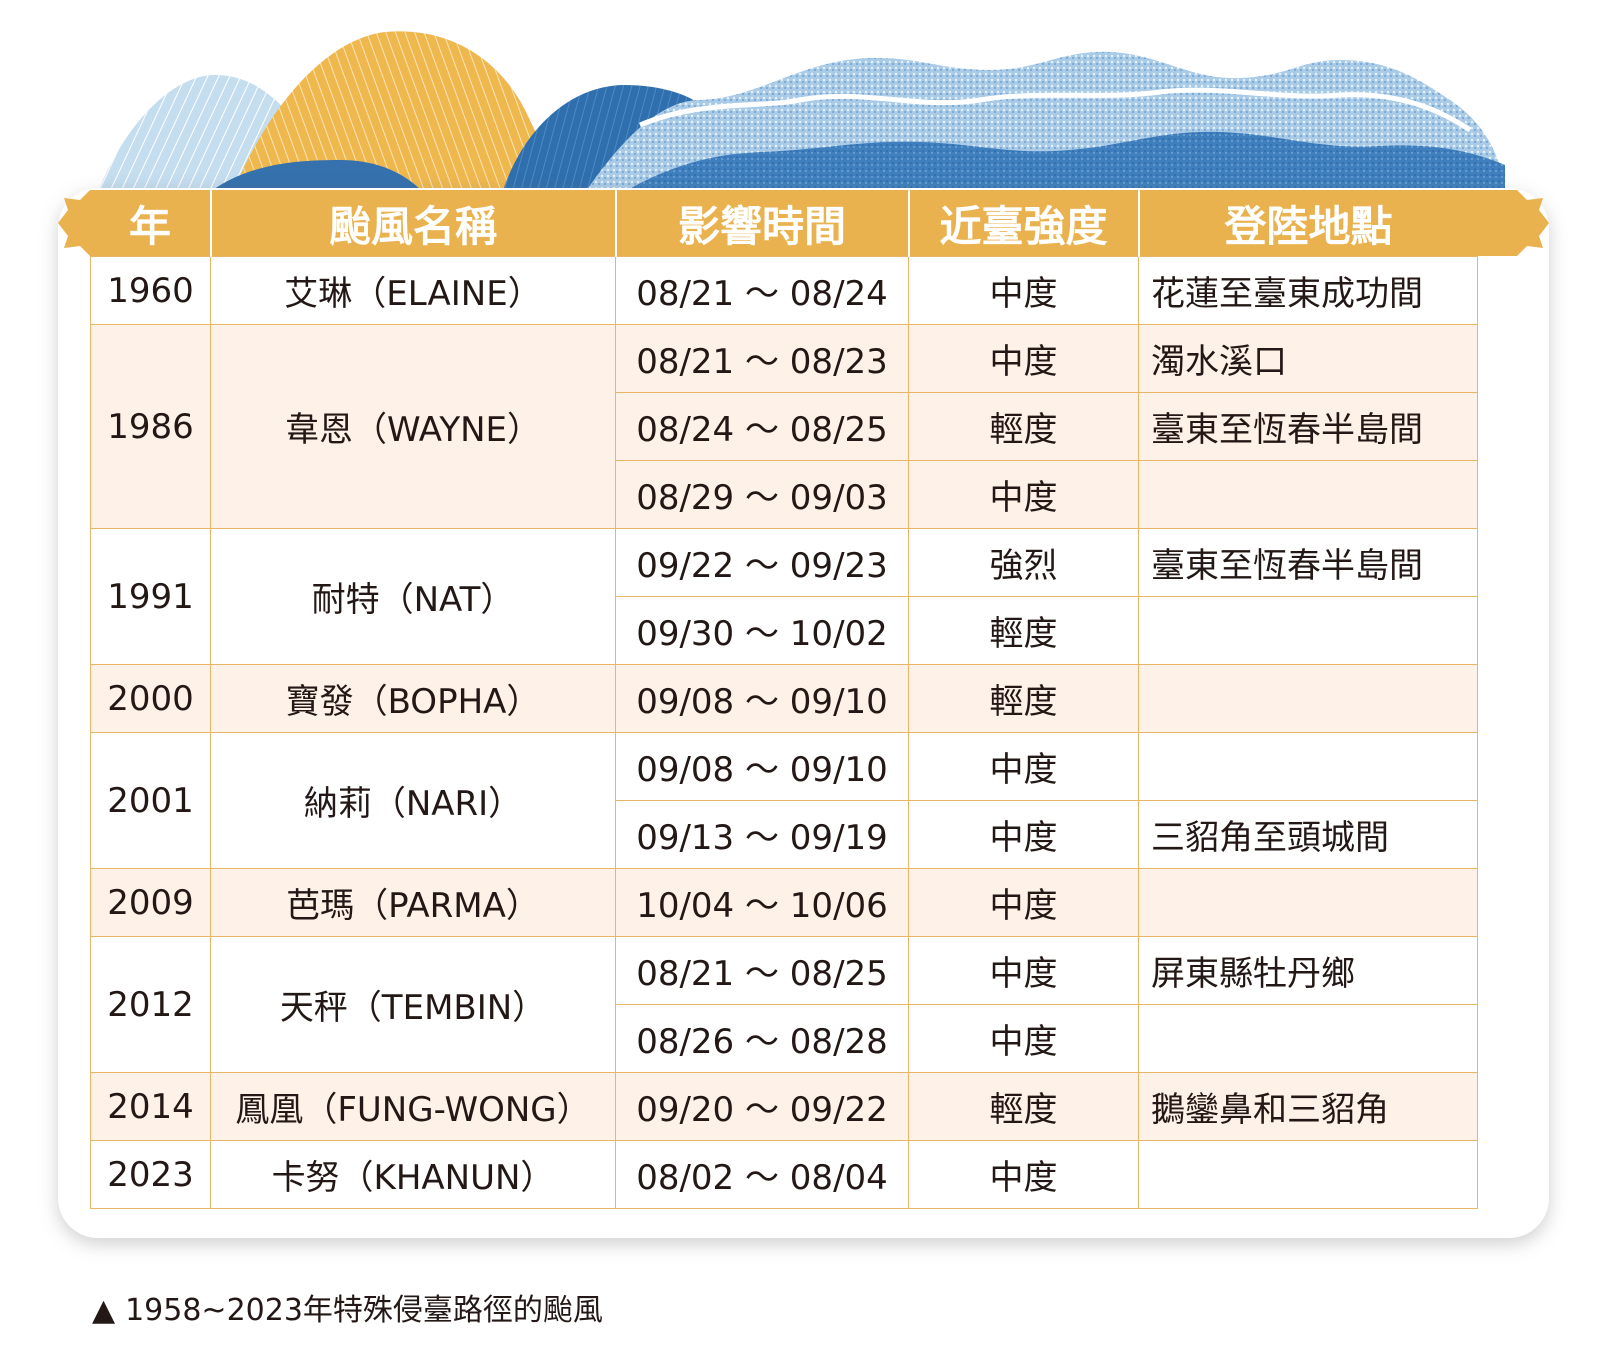 Image resolution: width=1606 pixels, height=1368 pixels. Describe the element at coordinates (413, 698) in the screenshot. I see `cell-typhoon-name: 寶發（BOPHA）` at that location.